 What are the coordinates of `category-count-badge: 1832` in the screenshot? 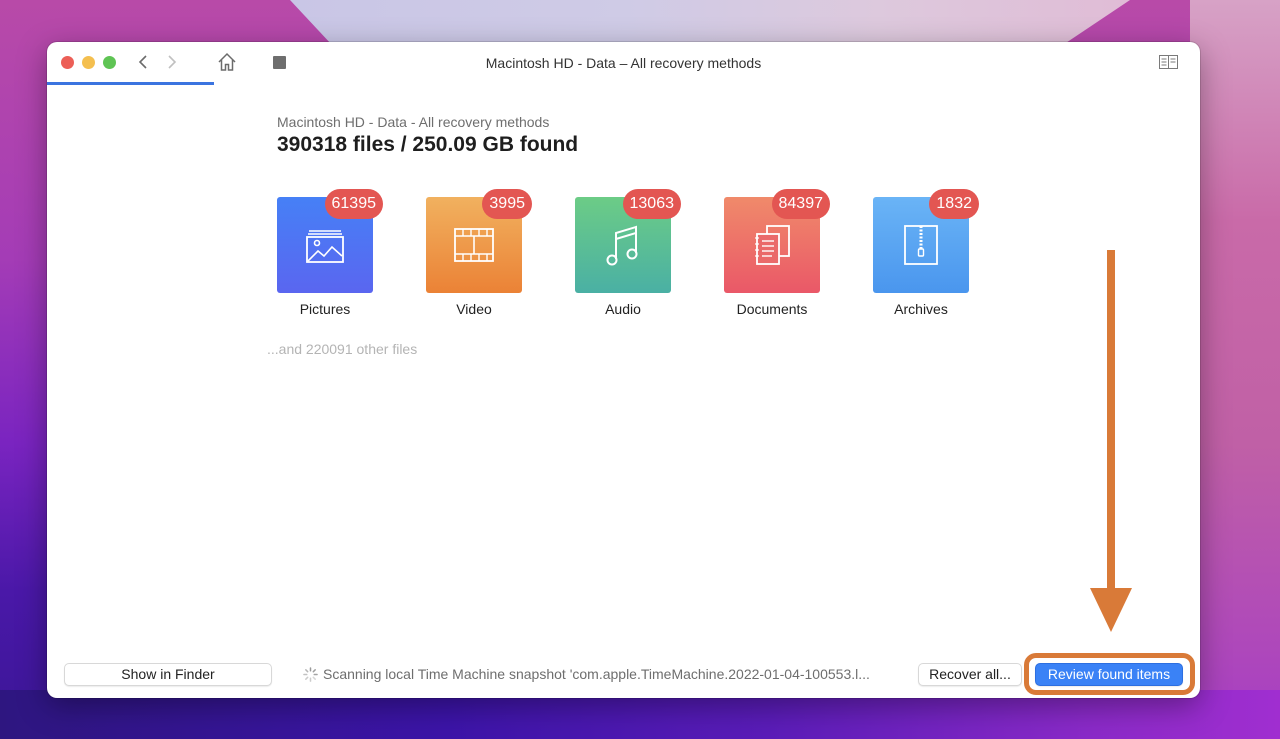 It's located at (954, 204).